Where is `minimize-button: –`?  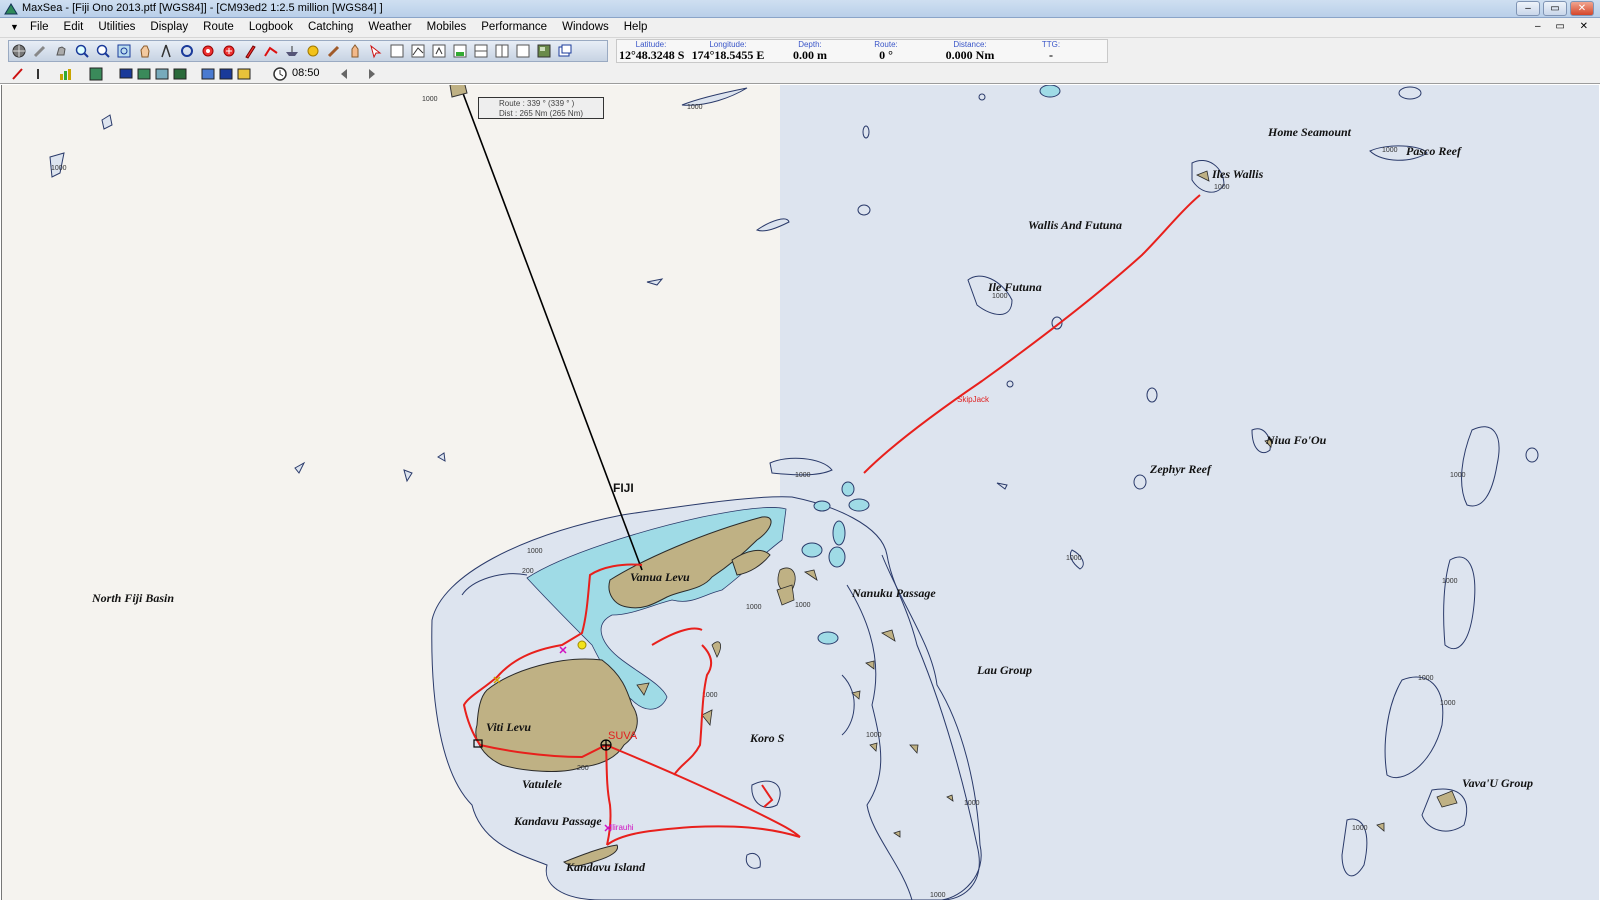
minimize-button: – is located at coordinates (1528, 8).